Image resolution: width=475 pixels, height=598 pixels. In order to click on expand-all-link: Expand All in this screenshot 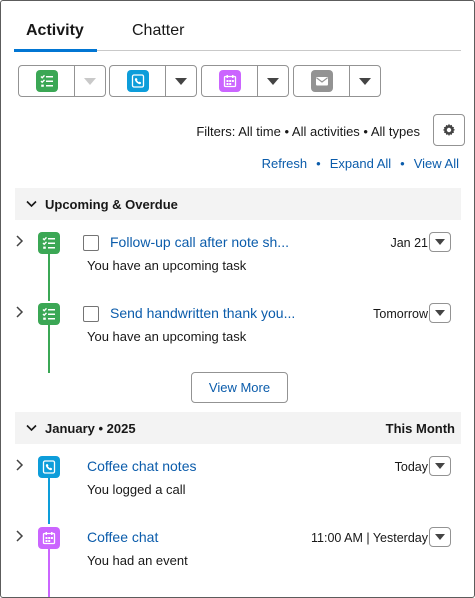, I will do `click(360, 163)`.